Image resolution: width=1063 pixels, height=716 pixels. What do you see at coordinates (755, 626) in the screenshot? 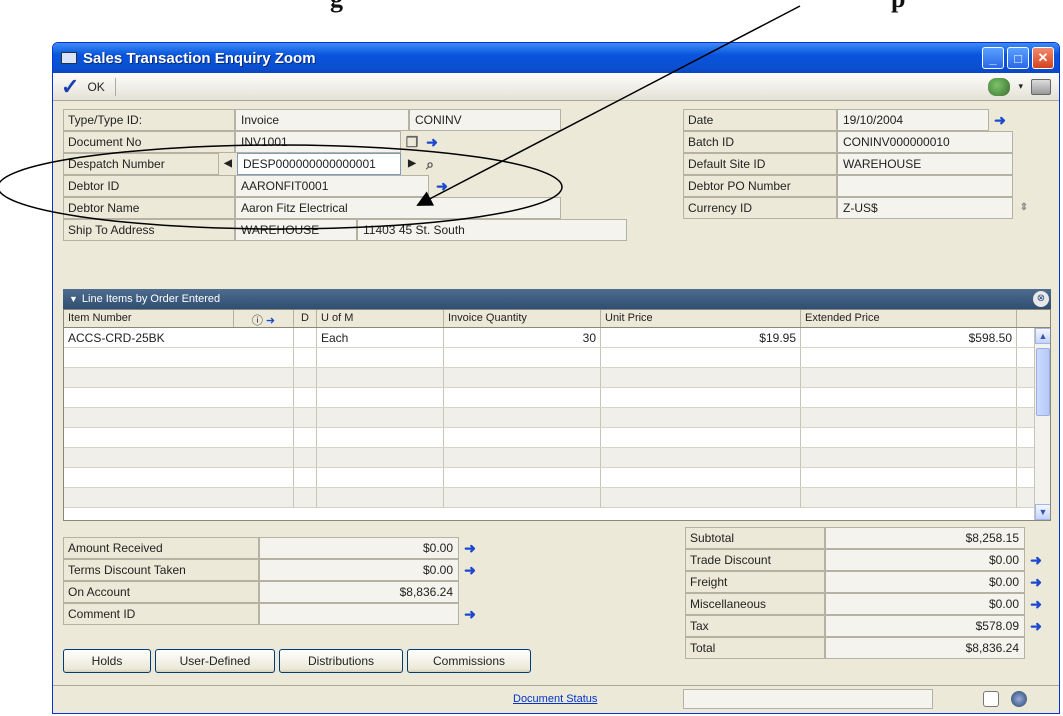
I see `tax-label: Tax` at bounding box center [755, 626].